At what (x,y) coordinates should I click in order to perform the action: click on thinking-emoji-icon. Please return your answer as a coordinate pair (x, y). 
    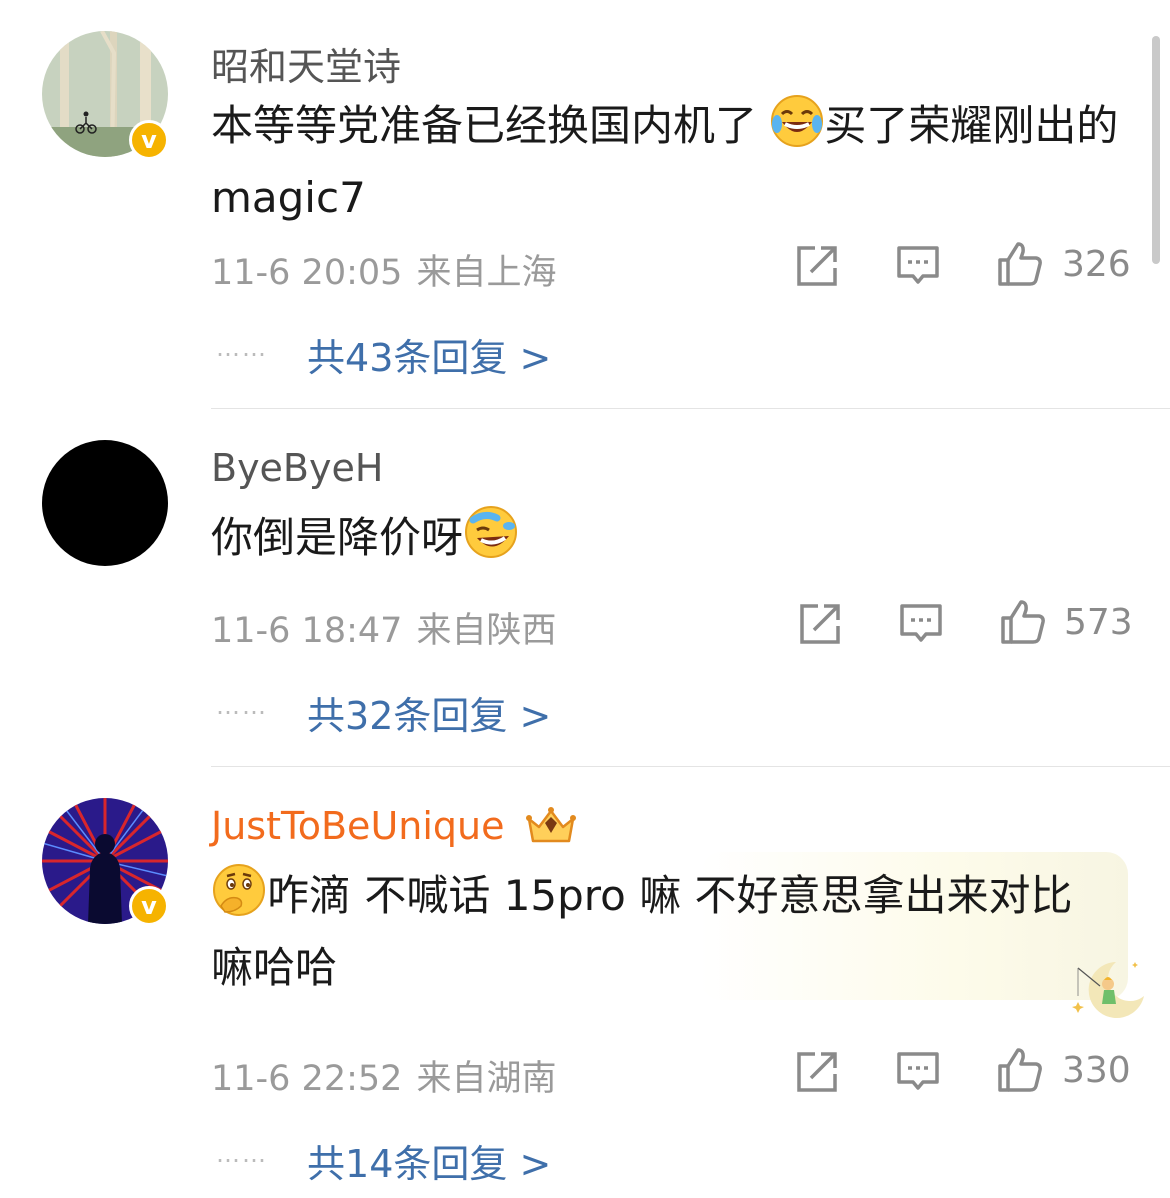
    Looking at the image, I should click on (239, 899).